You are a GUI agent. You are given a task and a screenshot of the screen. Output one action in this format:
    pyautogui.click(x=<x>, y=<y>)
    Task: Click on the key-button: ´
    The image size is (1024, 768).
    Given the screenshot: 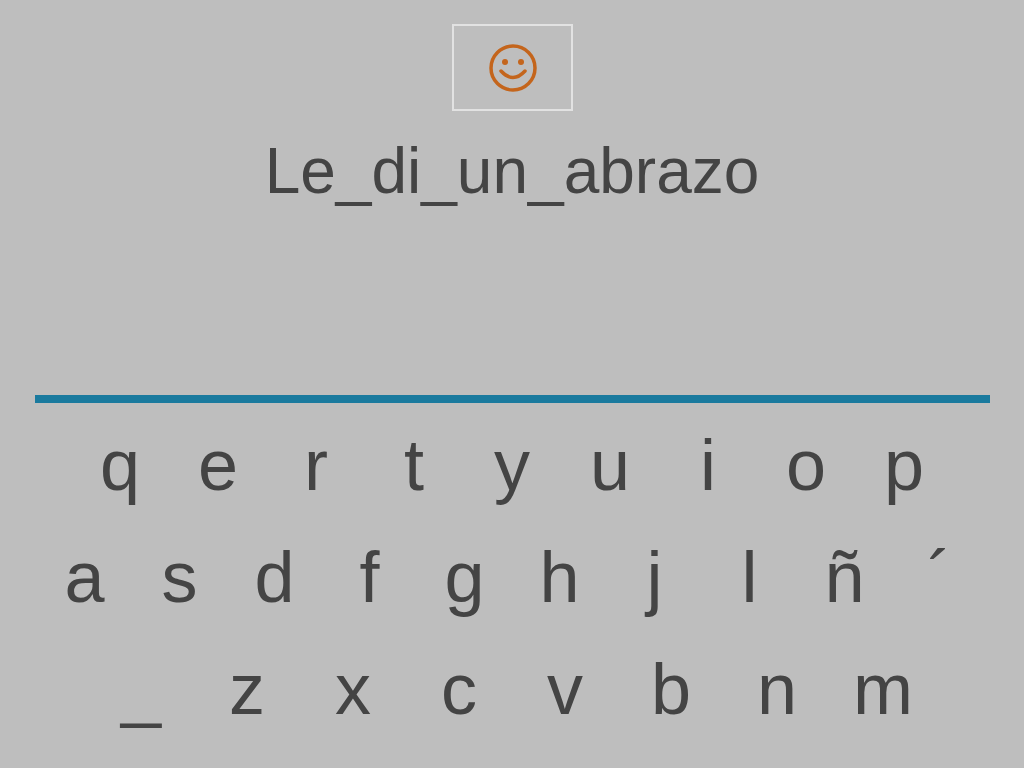 What is the action you would take?
    pyautogui.click(x=939, y=577)
    